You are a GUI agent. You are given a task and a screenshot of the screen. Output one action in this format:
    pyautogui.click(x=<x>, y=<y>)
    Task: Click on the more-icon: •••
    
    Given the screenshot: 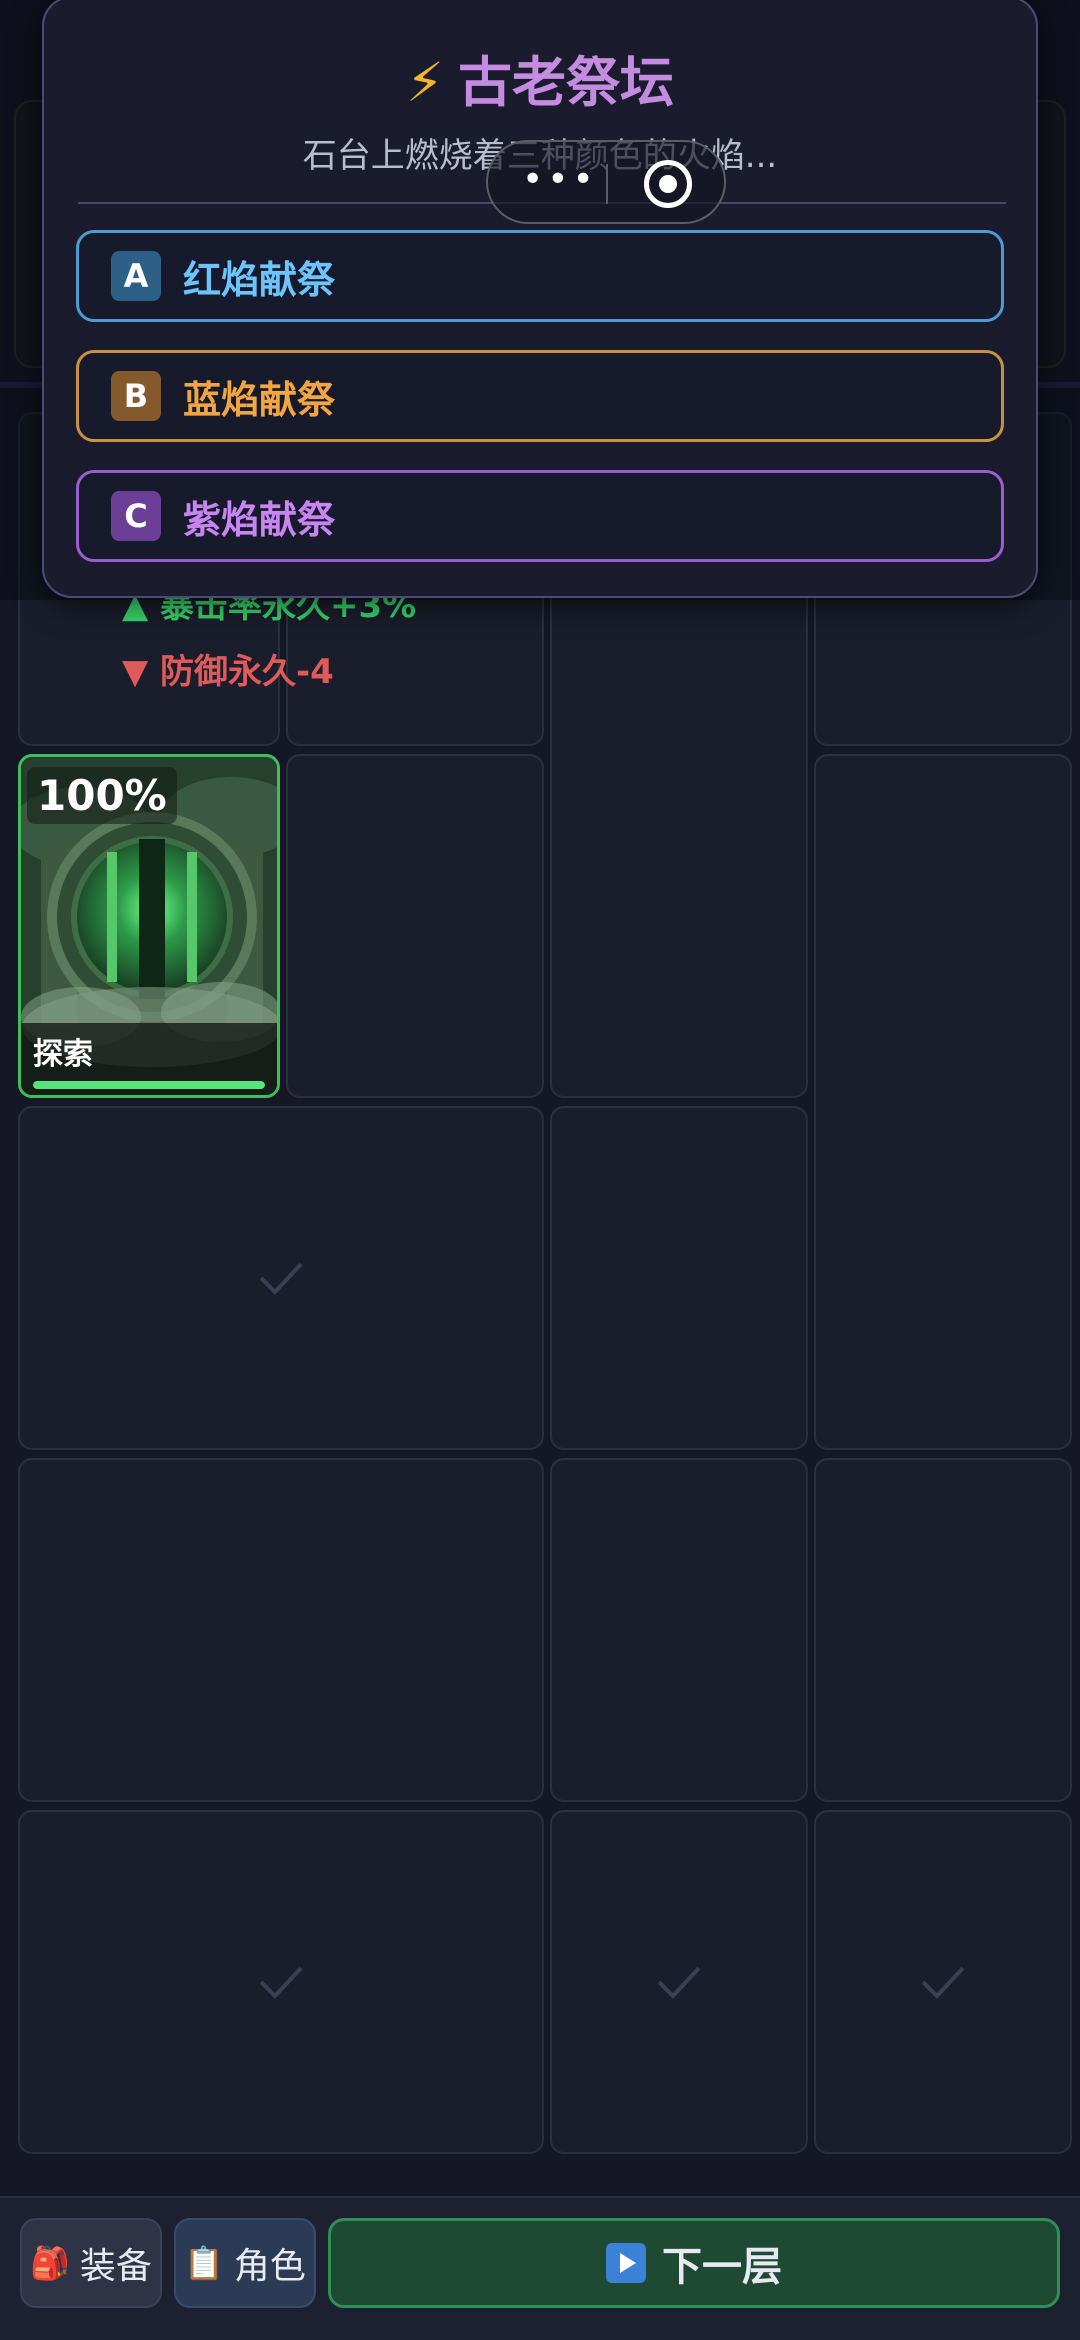 What is the action you would take?
    pyautogui.click(x=560, y=180)
    